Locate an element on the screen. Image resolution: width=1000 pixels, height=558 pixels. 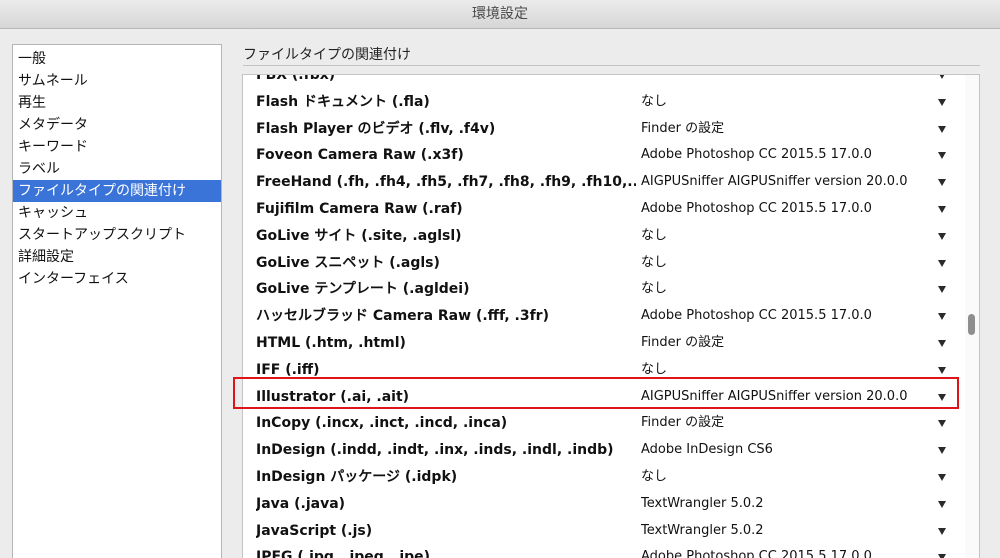
sidebar-item-labels: ラベル is located at coordinates (117, 169).